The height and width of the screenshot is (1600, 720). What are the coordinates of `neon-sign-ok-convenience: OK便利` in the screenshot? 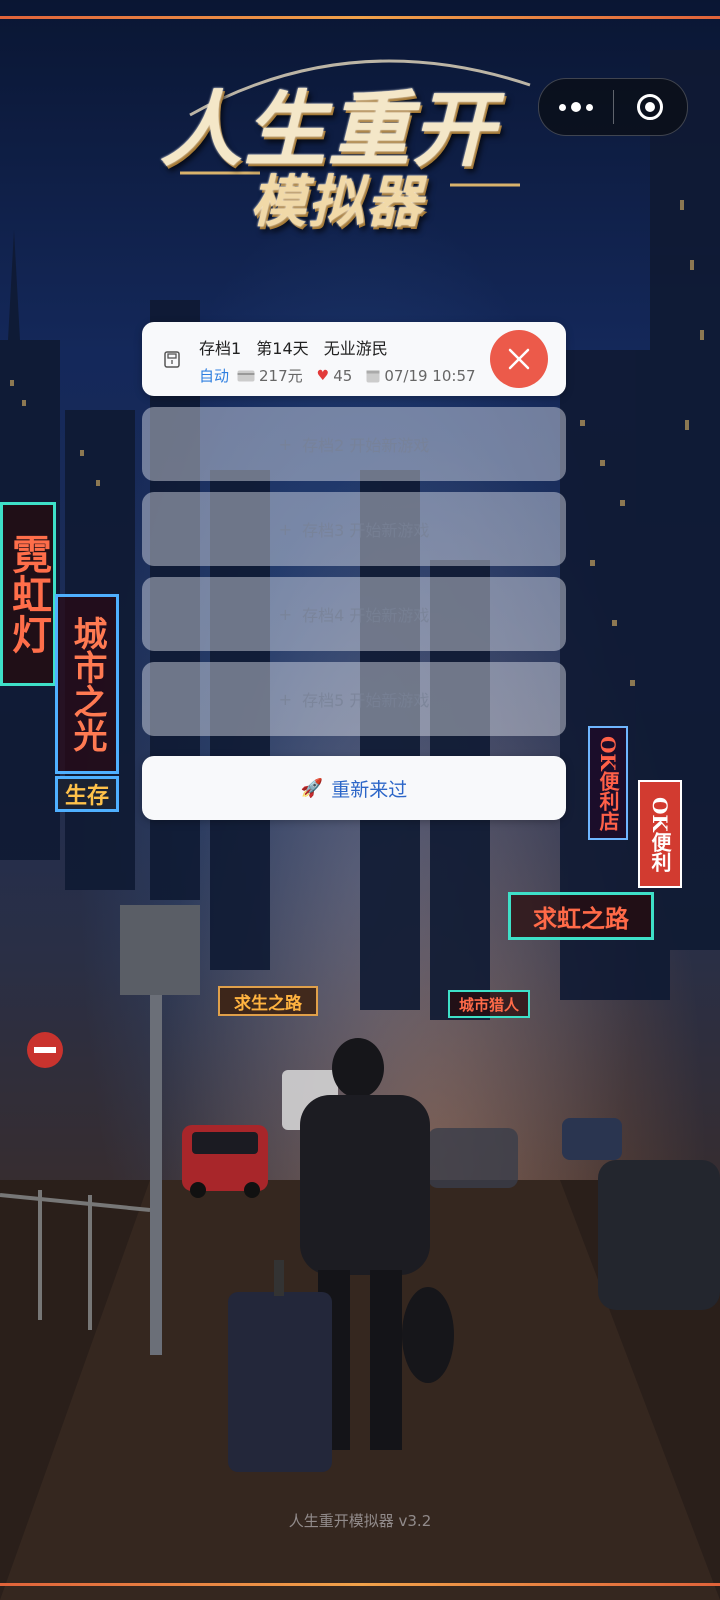 It's located at (660, 834).